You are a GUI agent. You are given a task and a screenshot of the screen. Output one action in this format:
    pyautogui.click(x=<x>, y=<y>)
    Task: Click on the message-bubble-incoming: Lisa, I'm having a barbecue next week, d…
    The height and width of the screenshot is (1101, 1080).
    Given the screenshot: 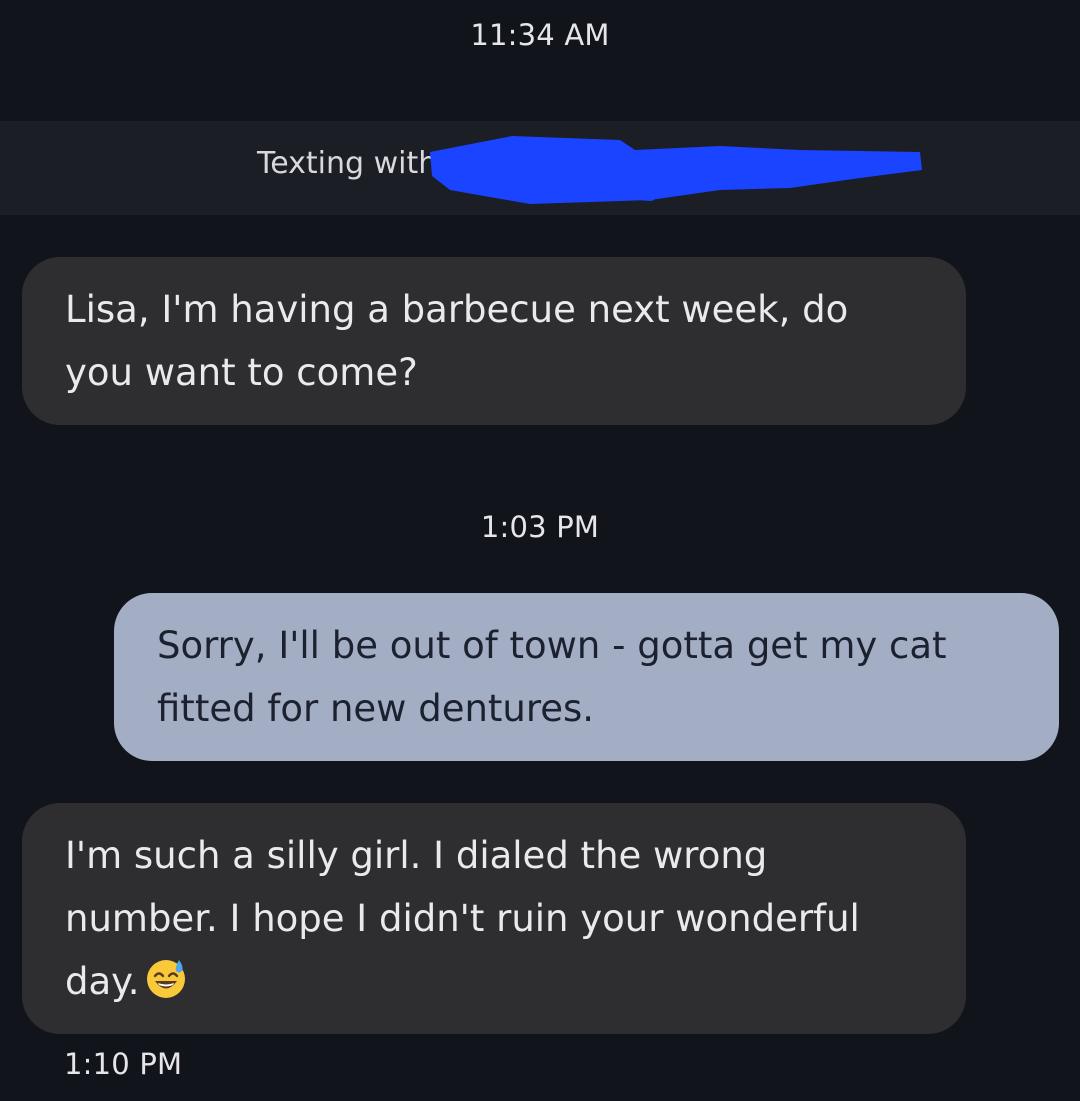 What is the action you would take?
    pyautogui.click(x=494, y=341)
    